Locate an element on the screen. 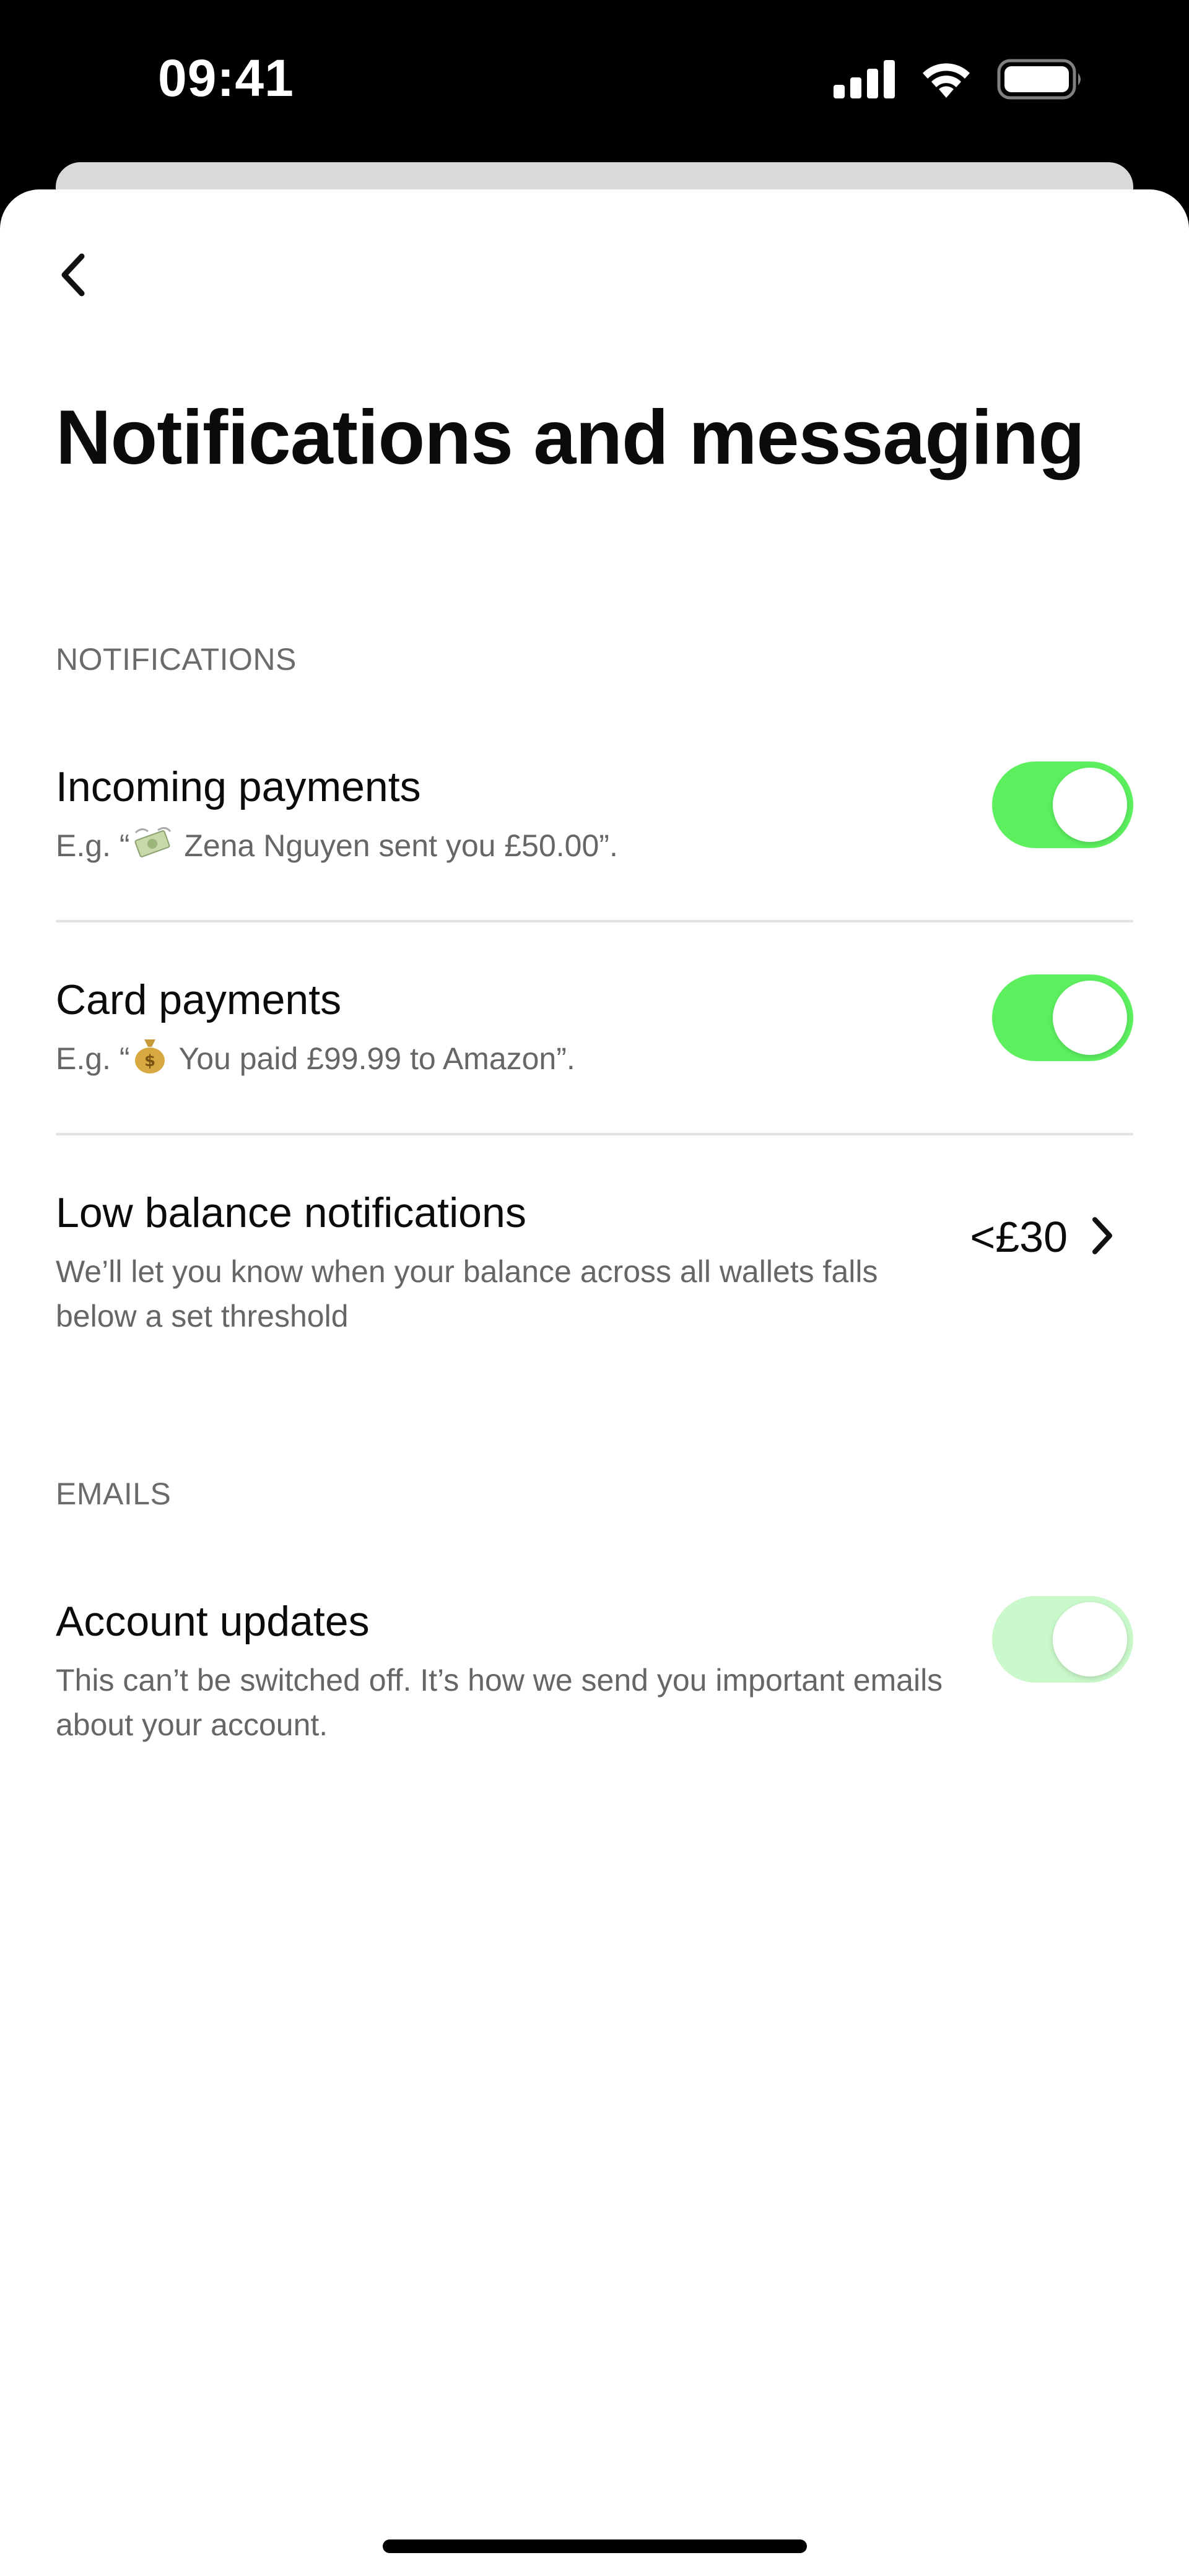 The height and width of the screenshot is (2576, 1189). chevron-right-icon is located at coordinates (1102, 1237).